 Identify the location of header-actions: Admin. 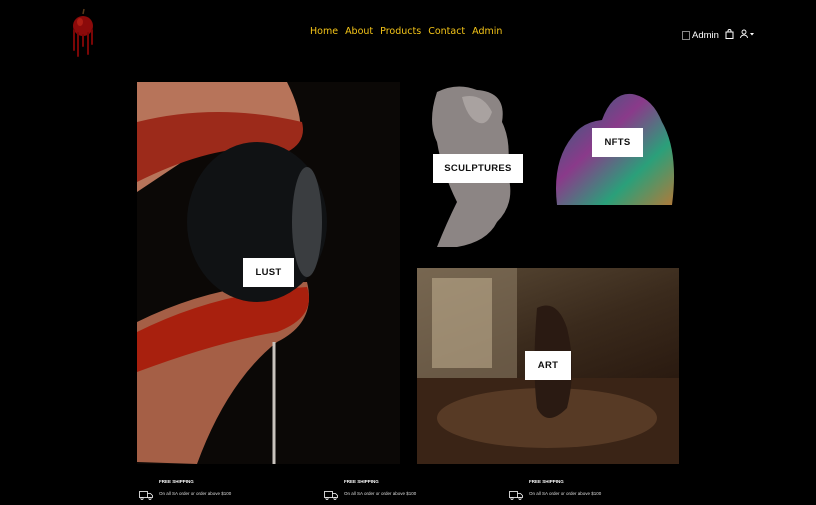
(719, 35).